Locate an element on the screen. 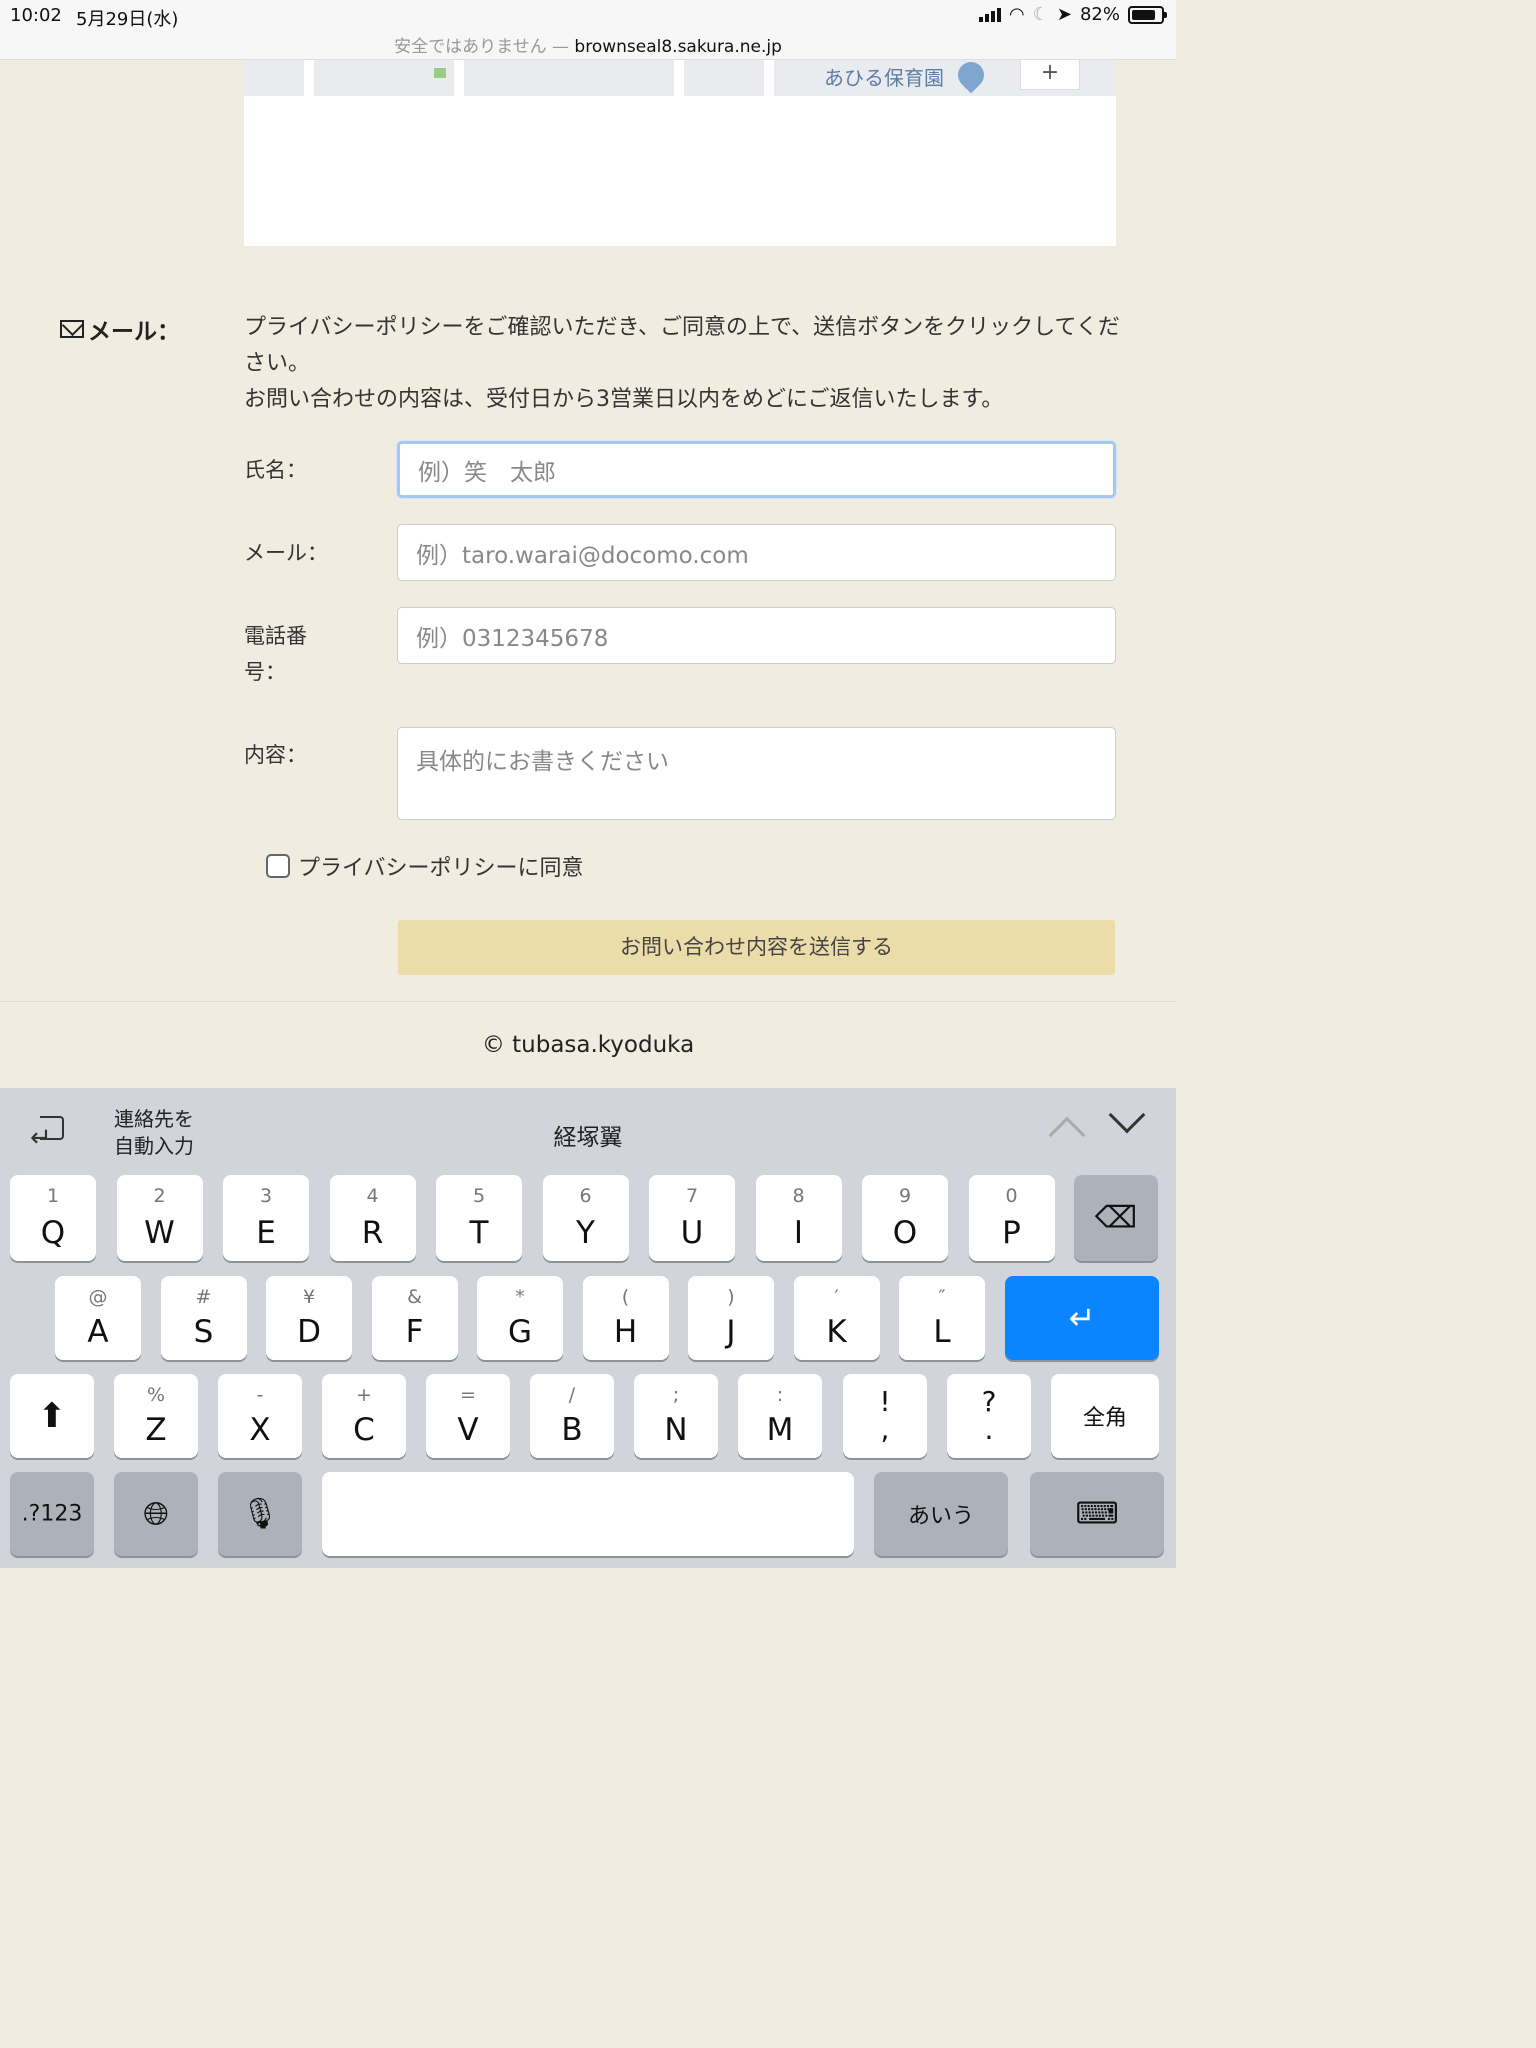 This screenshot has height=2048, width=1536. return-icon: ↵ is located at coordinates (1082, 1318).